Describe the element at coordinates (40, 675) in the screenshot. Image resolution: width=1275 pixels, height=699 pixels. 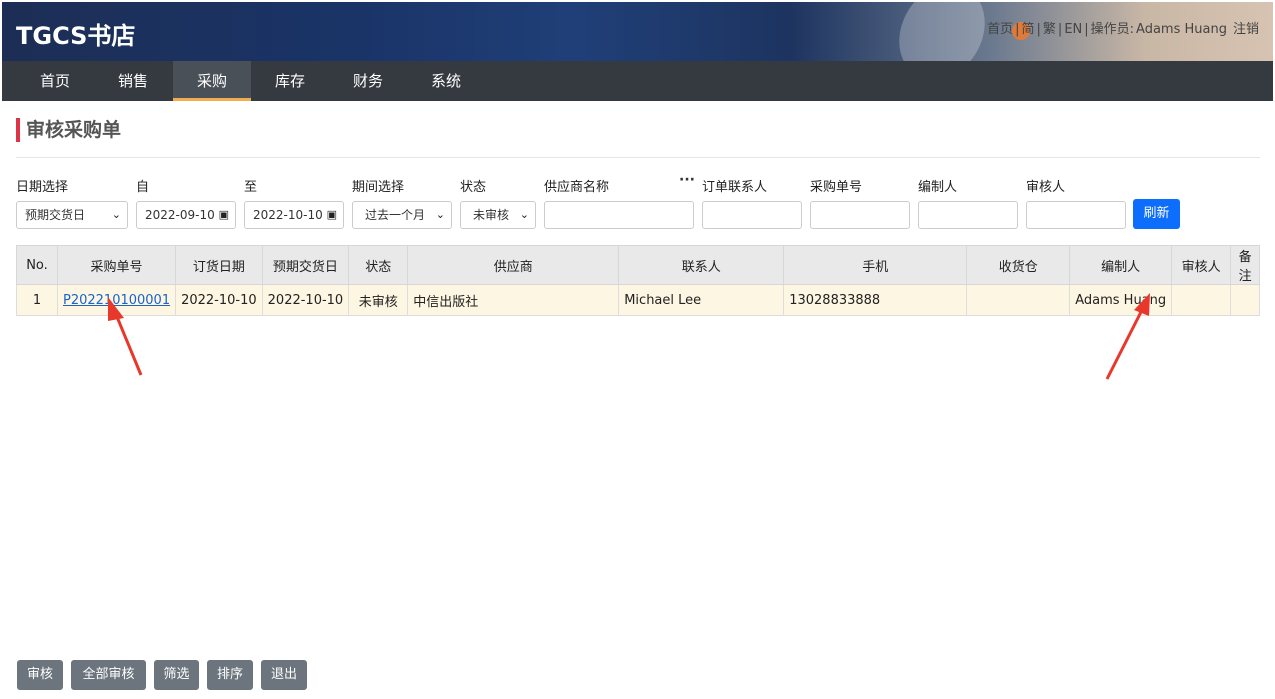
I see `review-button: 审核` at that location.